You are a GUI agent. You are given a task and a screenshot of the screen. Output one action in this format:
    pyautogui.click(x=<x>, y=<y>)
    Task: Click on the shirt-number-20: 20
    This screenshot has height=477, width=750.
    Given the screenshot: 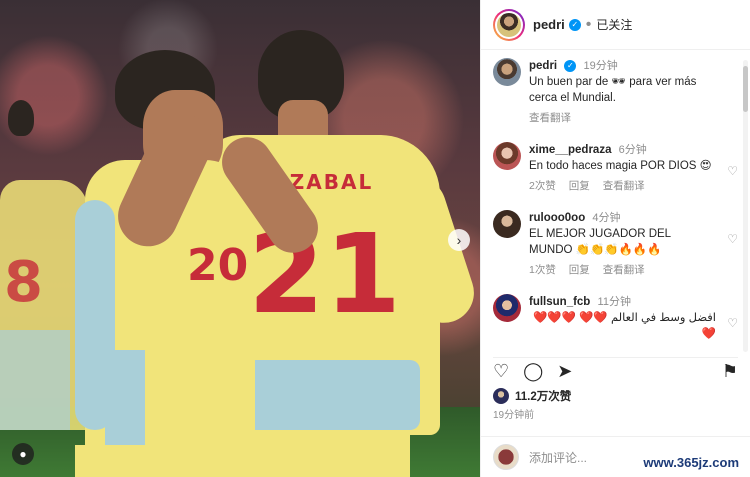 What is the action you would take?
    pyautogui.click(x=218, y=265)
    